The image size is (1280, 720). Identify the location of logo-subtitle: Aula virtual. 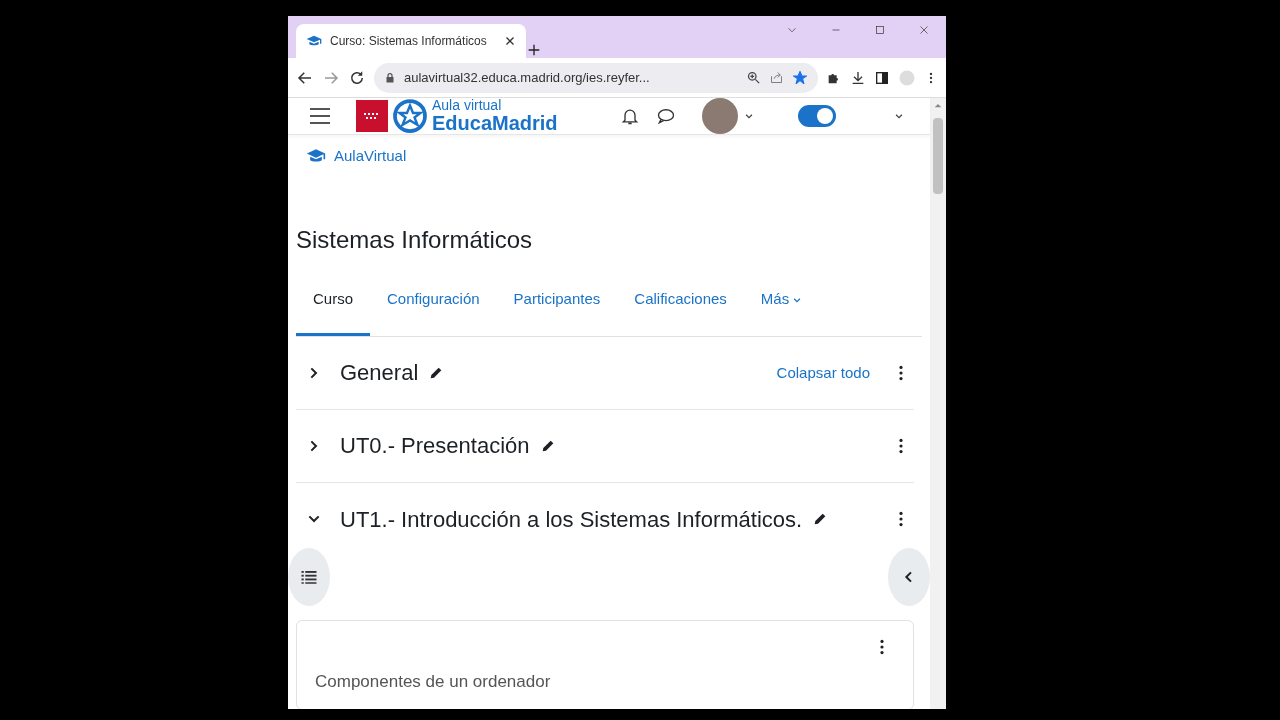
(467, 105).